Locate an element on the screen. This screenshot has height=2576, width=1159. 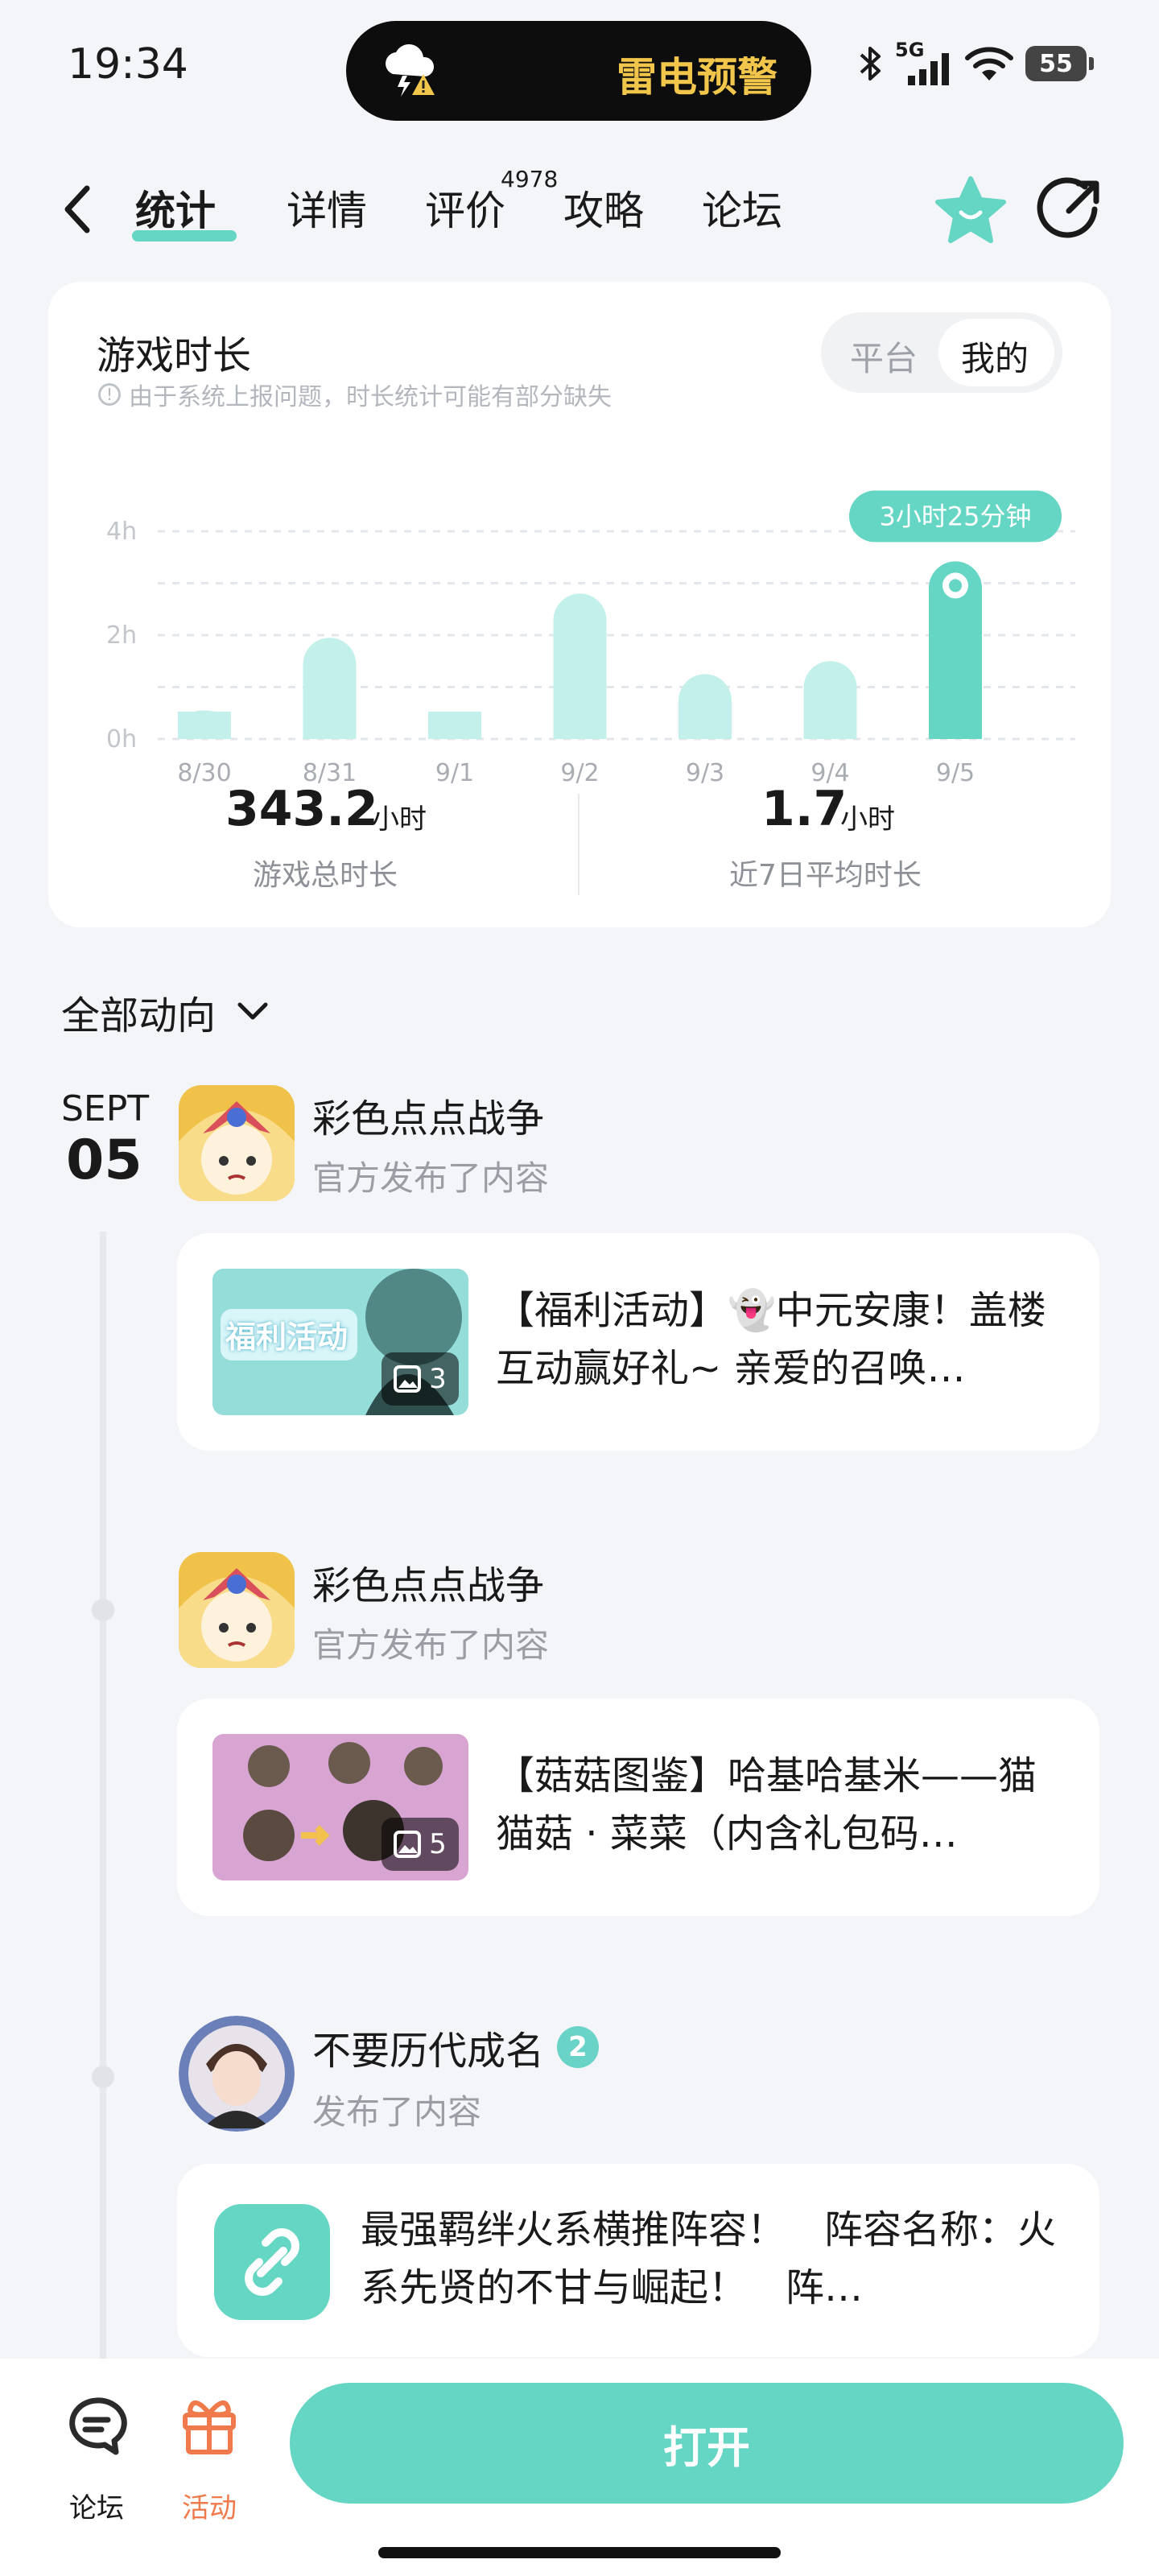
battery-icon: 55 is located at coordinates (1059, 63).